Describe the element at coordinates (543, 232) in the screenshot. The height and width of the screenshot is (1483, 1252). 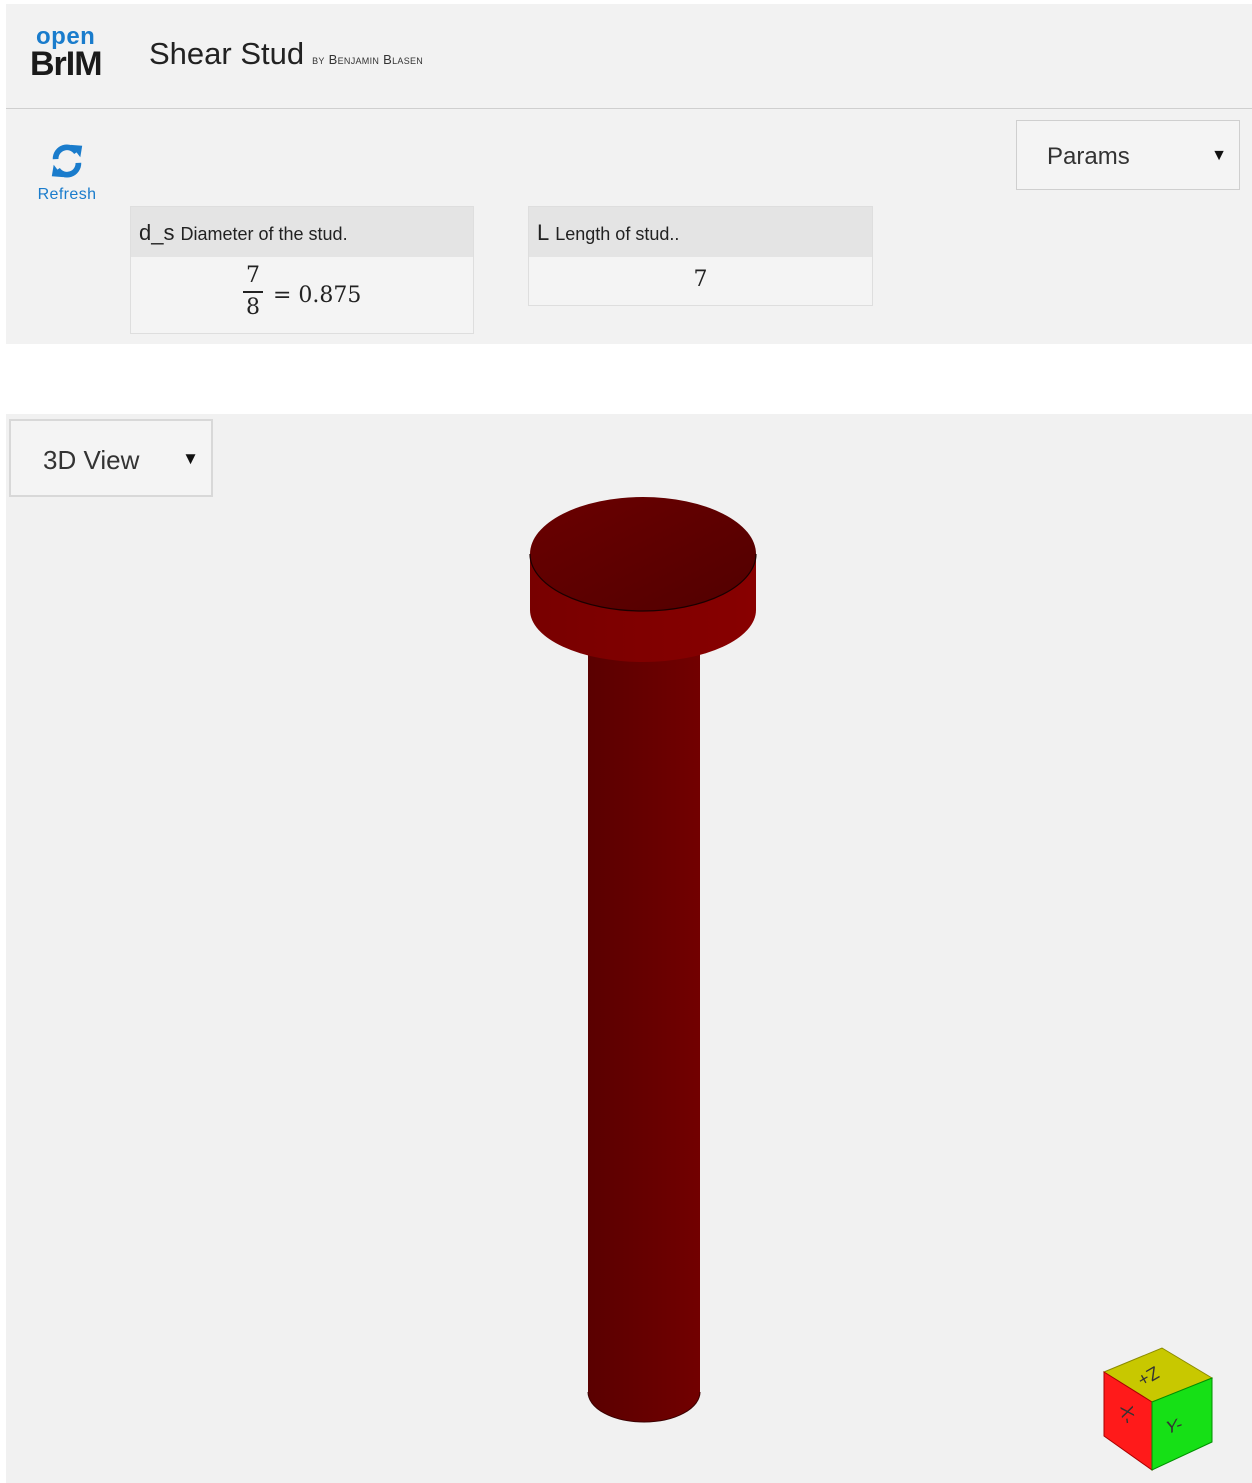
I see `param-symbol: L` at that location.